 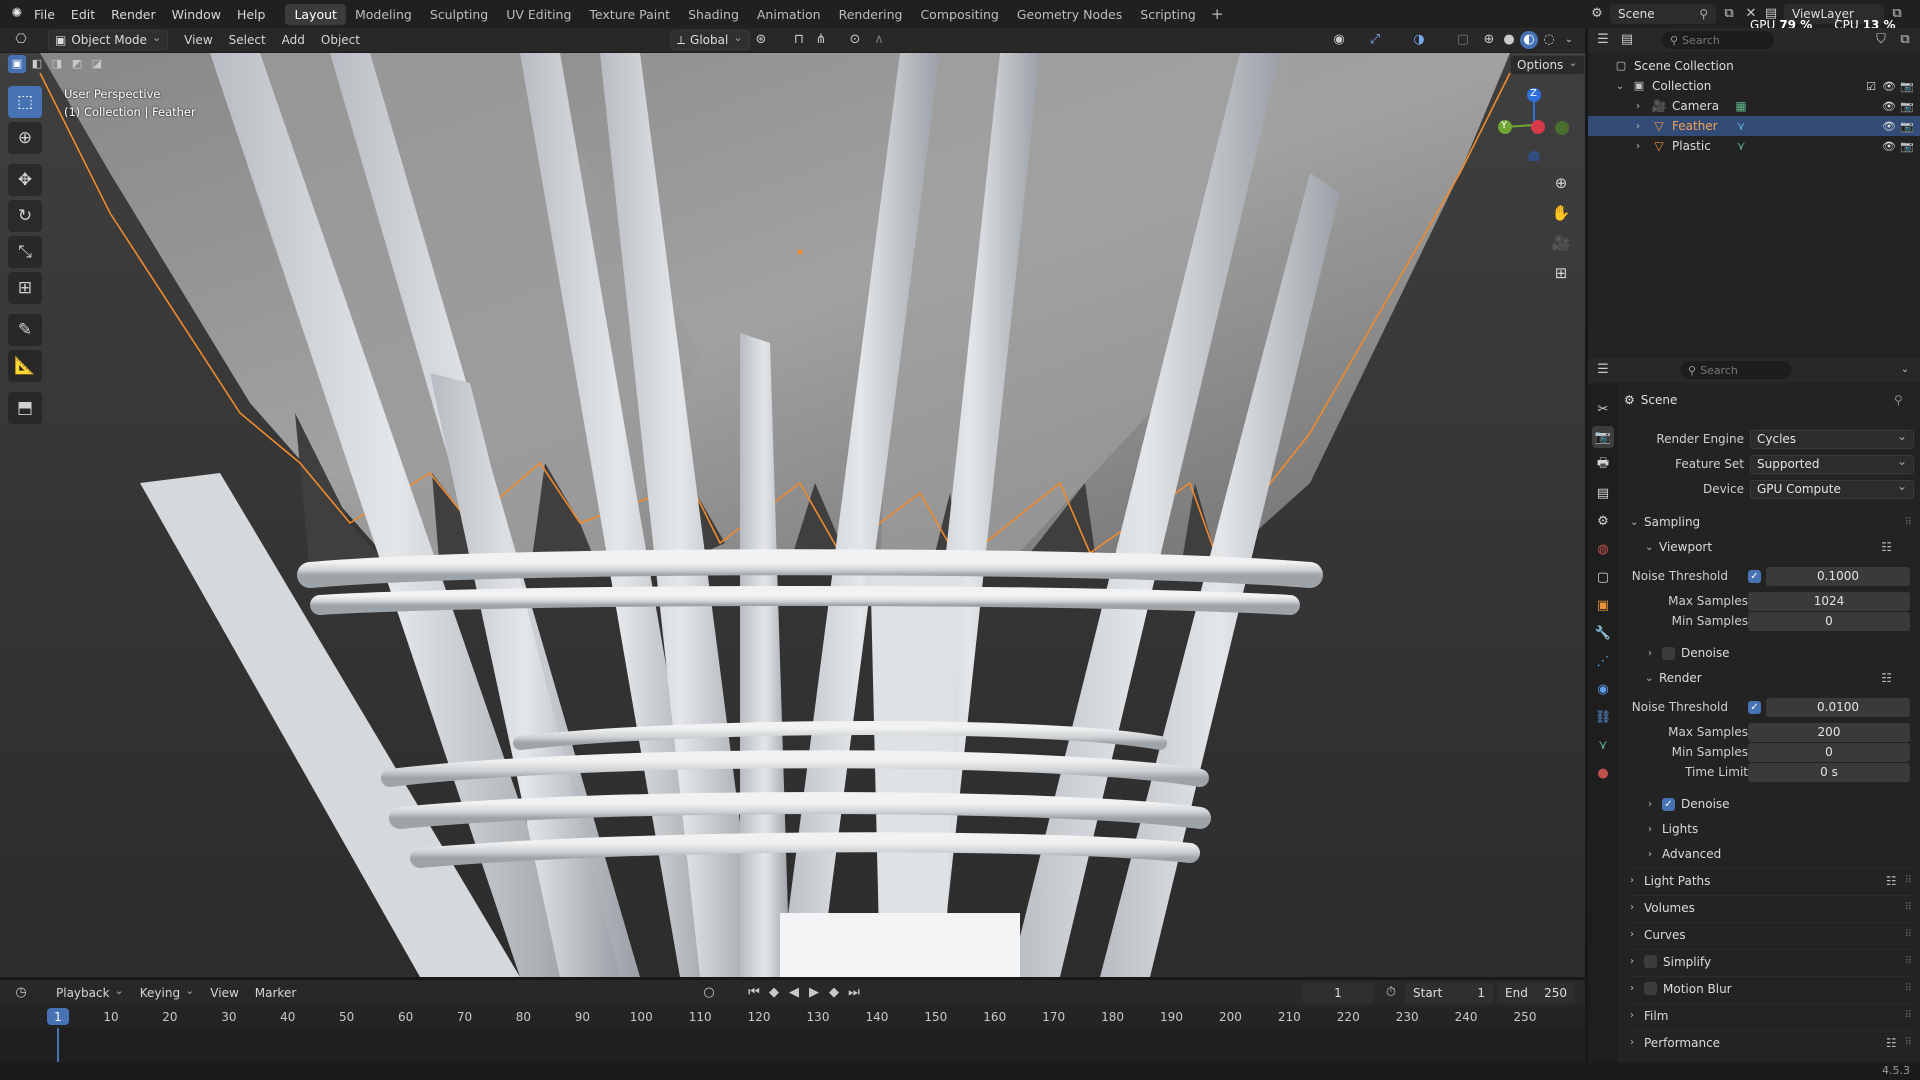 I want to click on collection-checkbox-icon: ☑, so click(x=1871, y=86).